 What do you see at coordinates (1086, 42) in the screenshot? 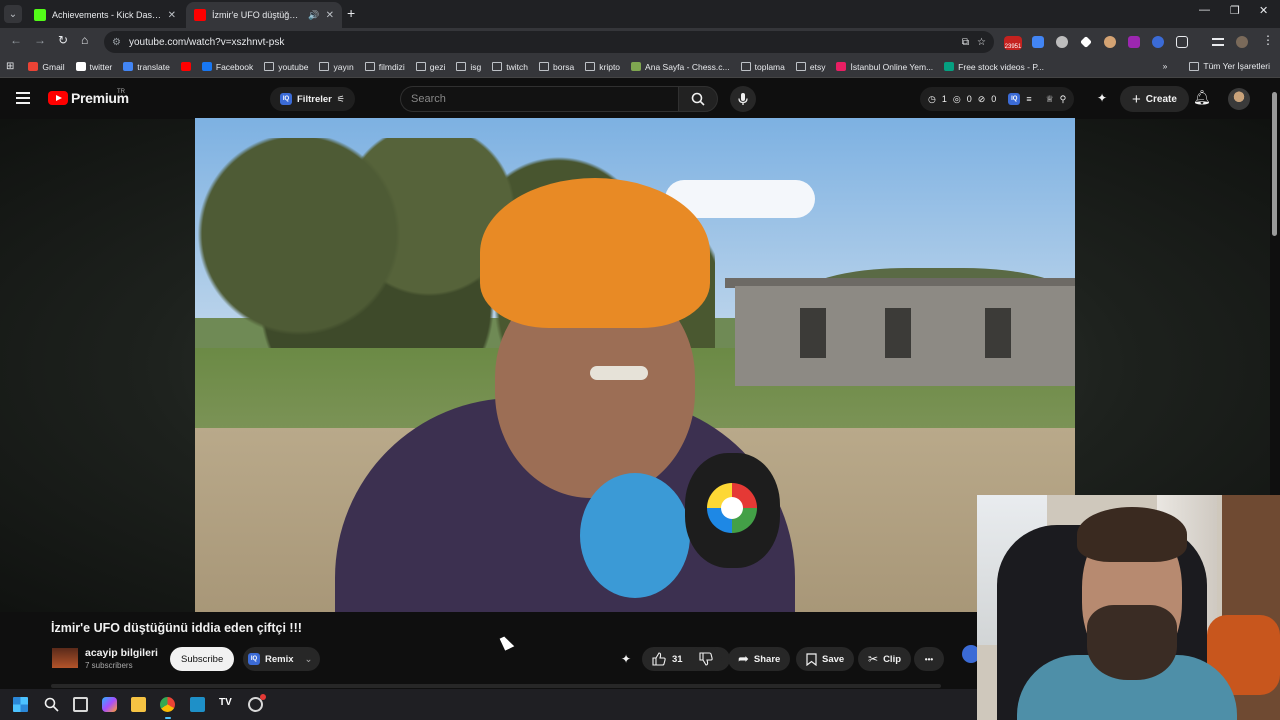
I see `extension-diamond-icon` at bounding box center [1086, 42].